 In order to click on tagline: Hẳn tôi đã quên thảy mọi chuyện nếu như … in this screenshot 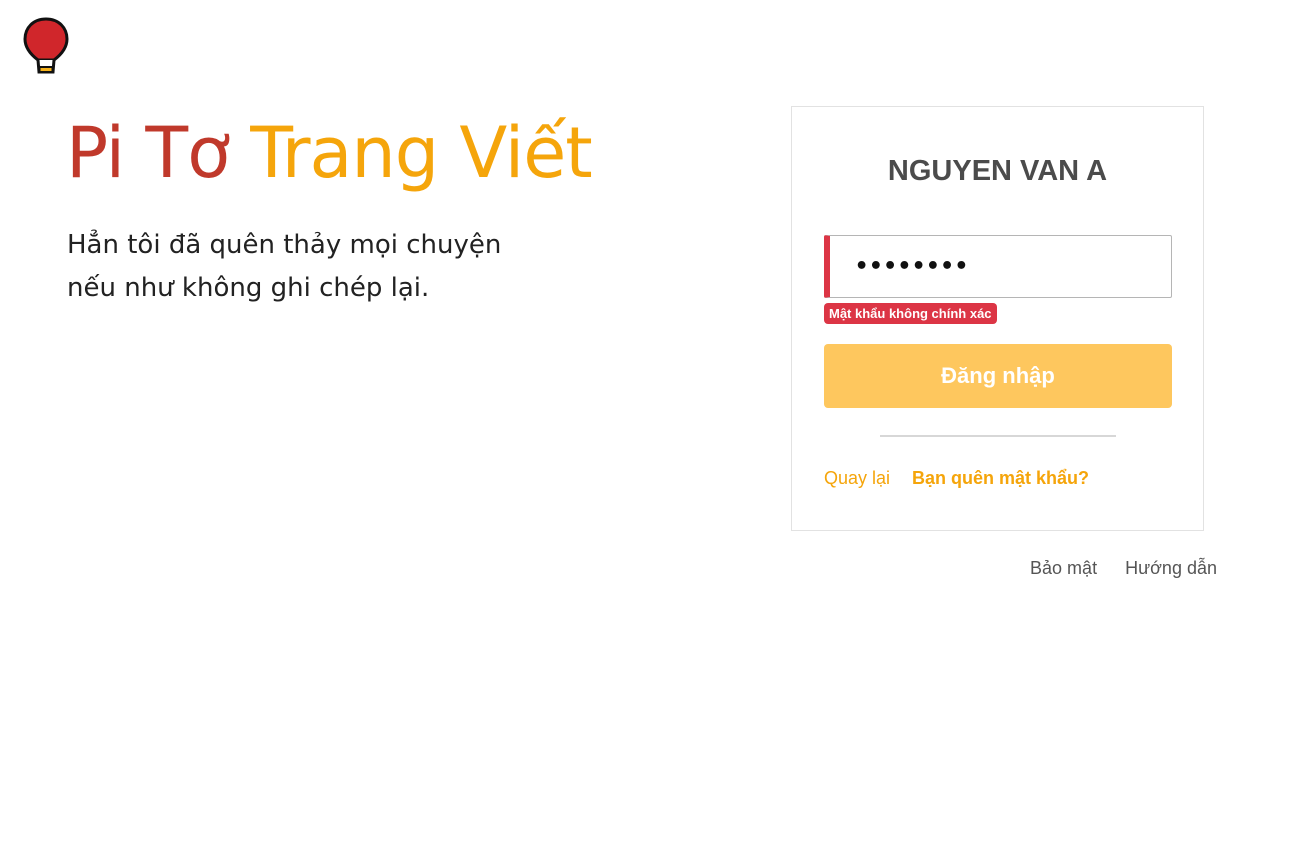, I will do `click(347, 267)`.